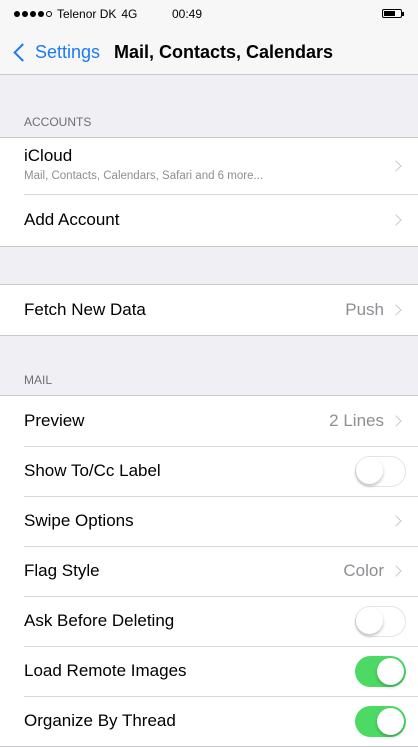 The width and height of the screenshot is (418, 747). Describe the element at coordinates (48, 155) in the screenshot. I see `icloud-label: iCloud` at that location.